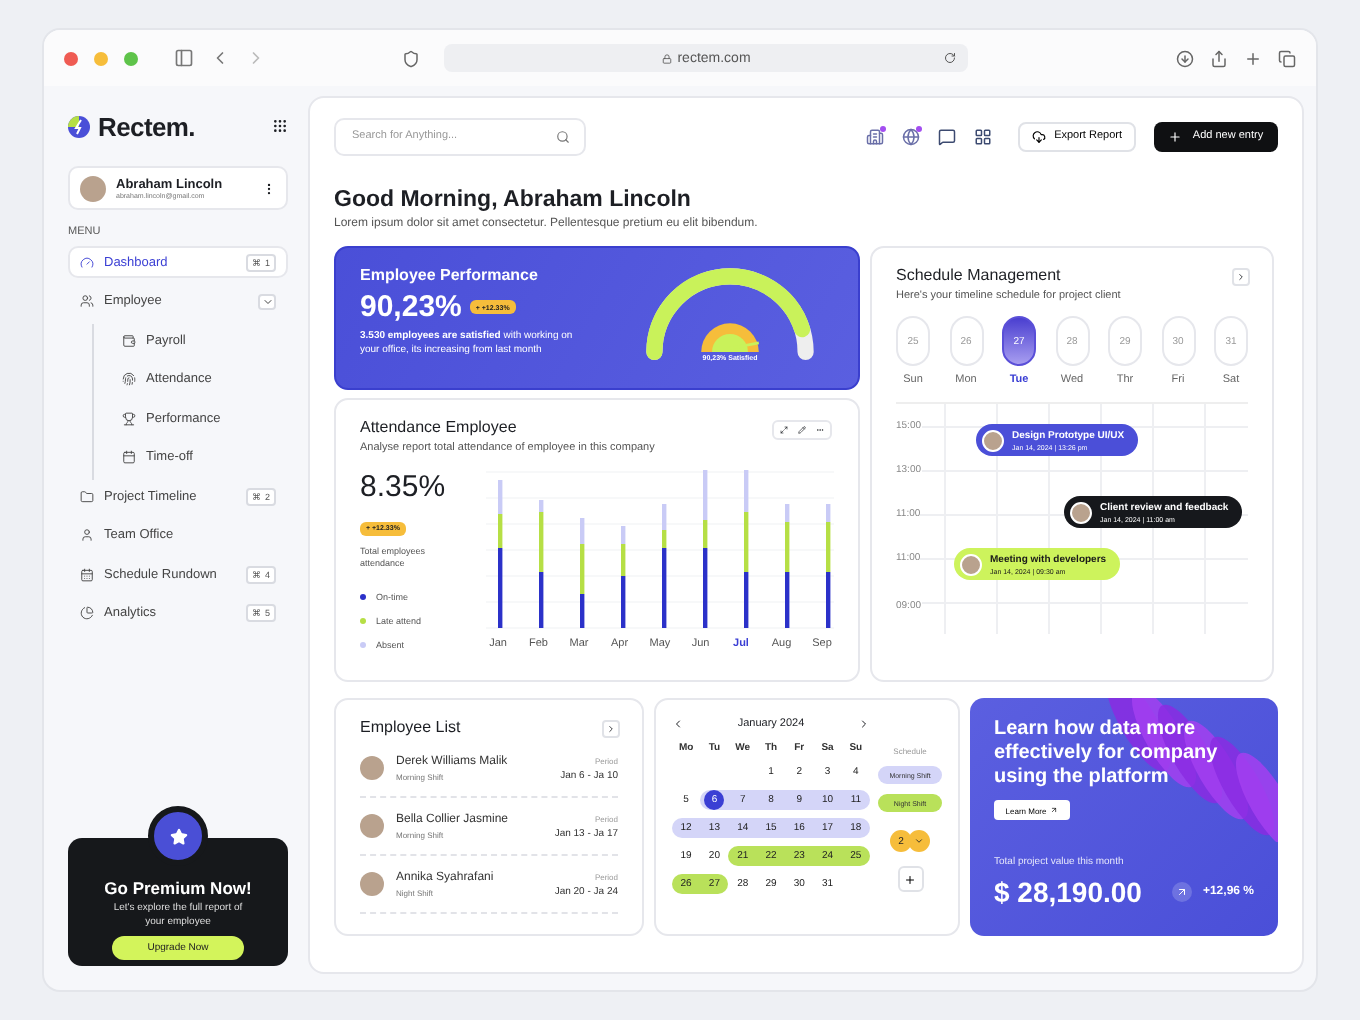  I want to click on logo-icon, so click(79, 126).